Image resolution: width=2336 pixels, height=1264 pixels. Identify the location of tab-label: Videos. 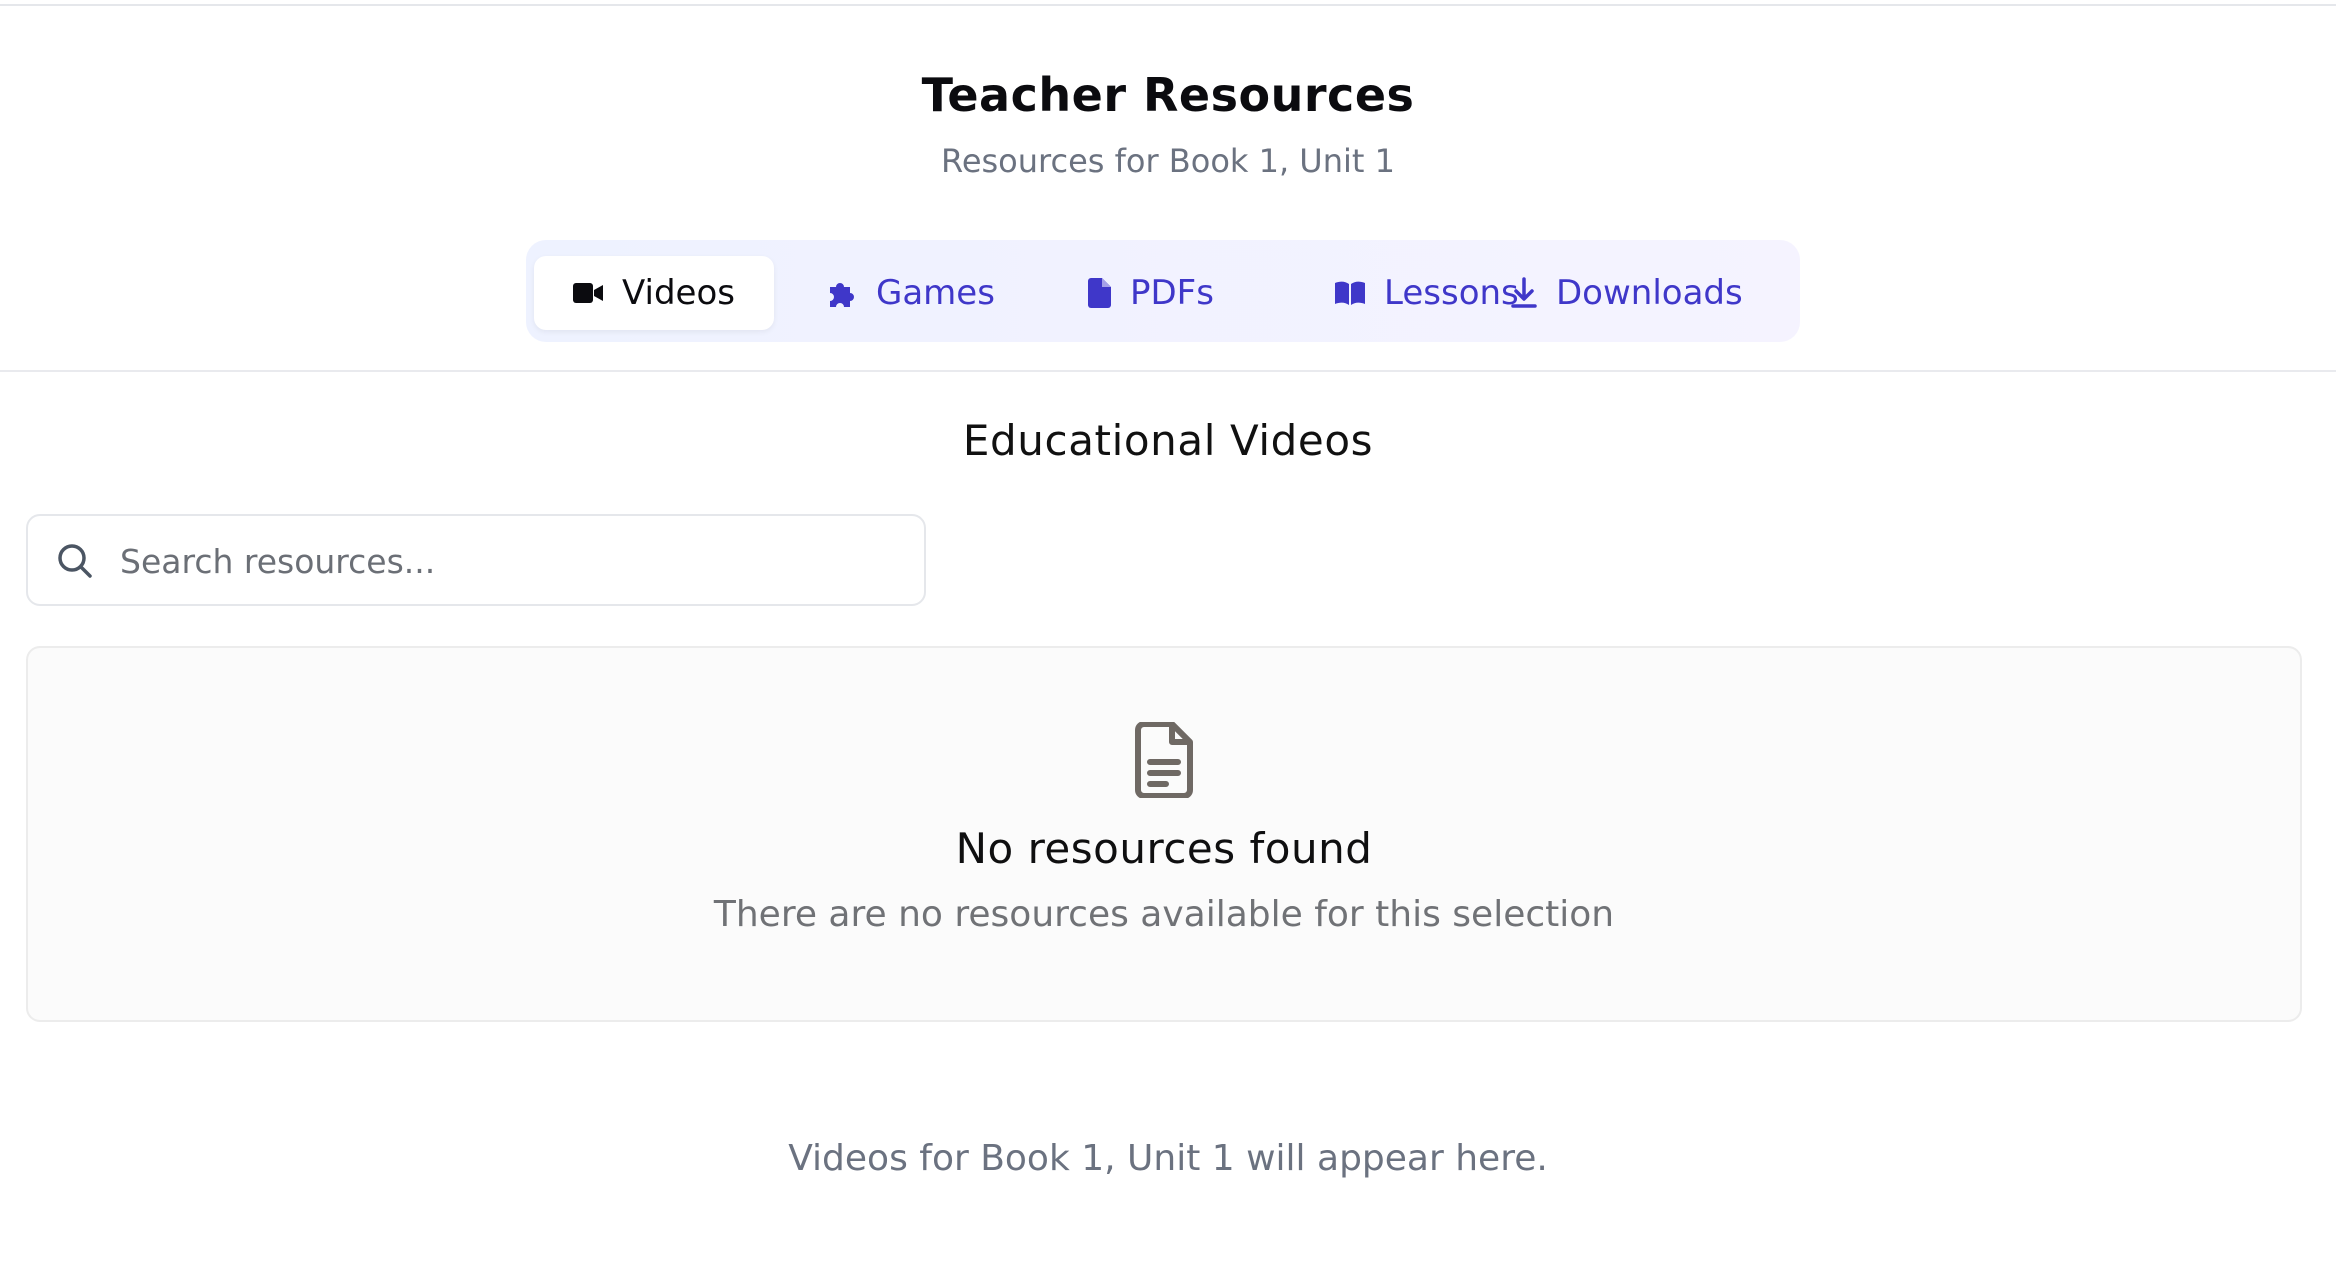
(678, 293).